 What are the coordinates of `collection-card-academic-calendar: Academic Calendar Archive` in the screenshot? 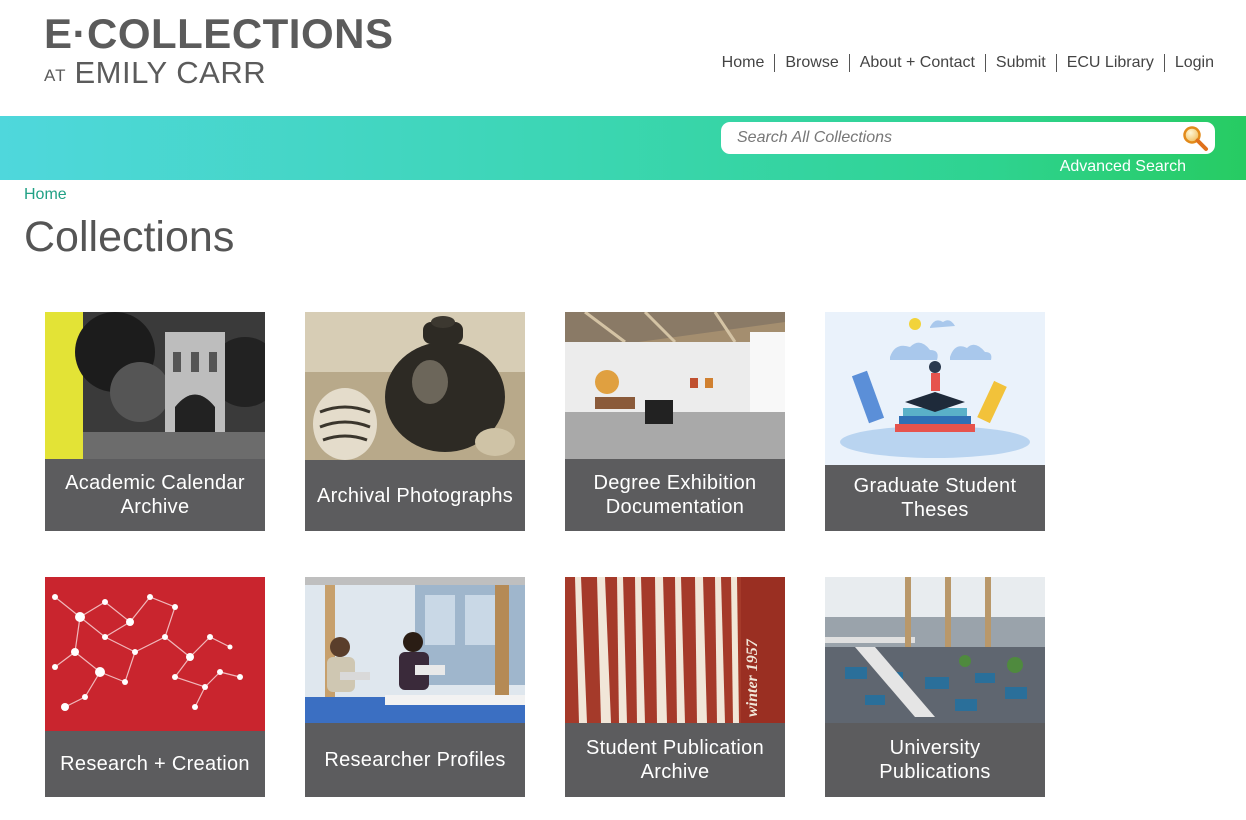 It's located at (155, 421).